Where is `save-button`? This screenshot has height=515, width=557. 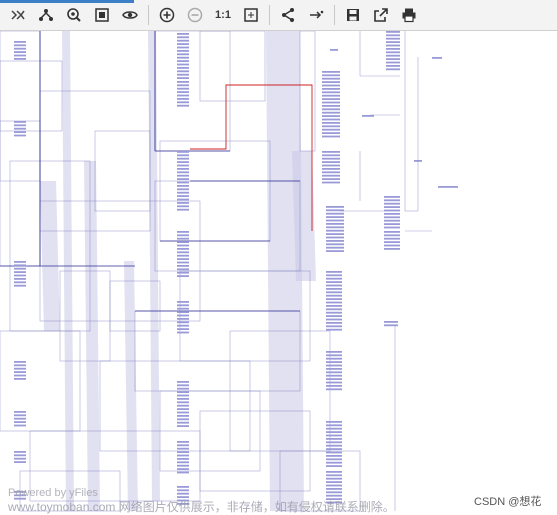
save-button is located at coordinates (353, 15).